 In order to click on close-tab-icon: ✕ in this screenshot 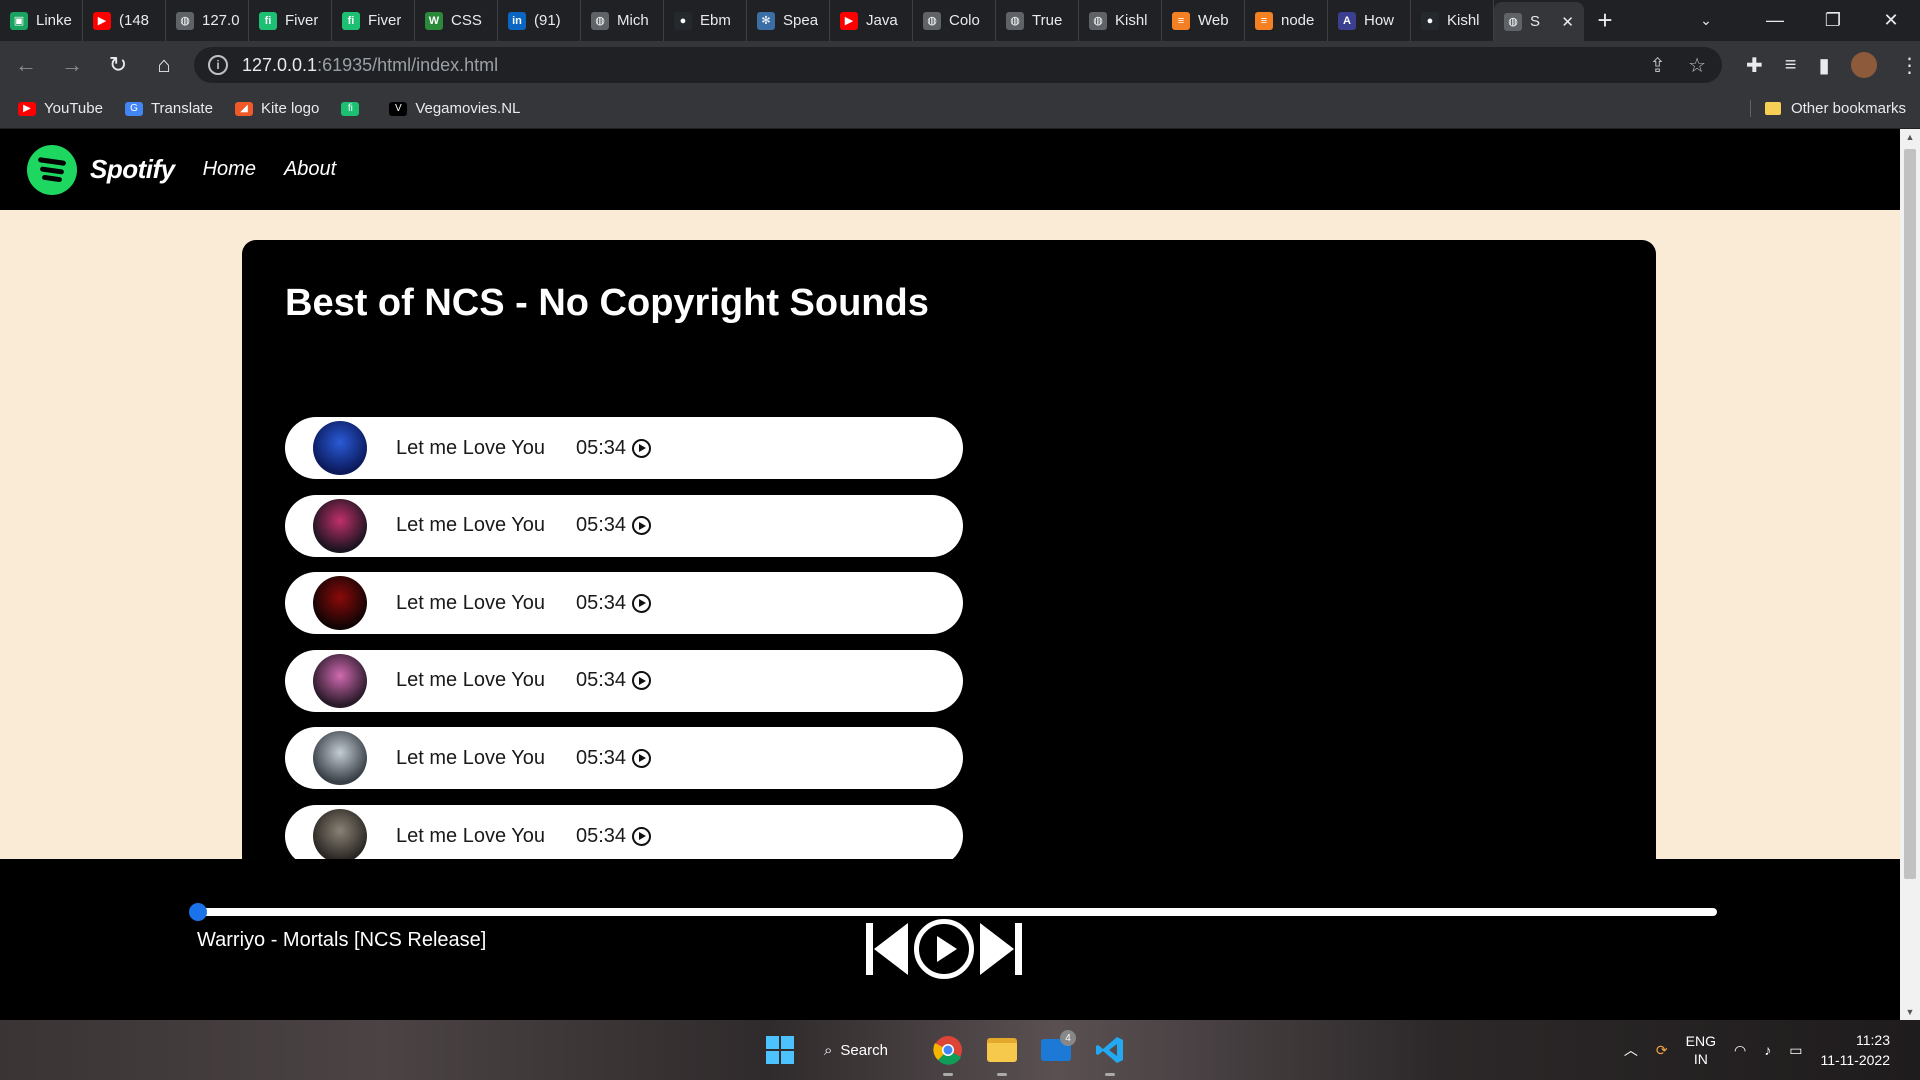, I will do `click(1567, 22)`.